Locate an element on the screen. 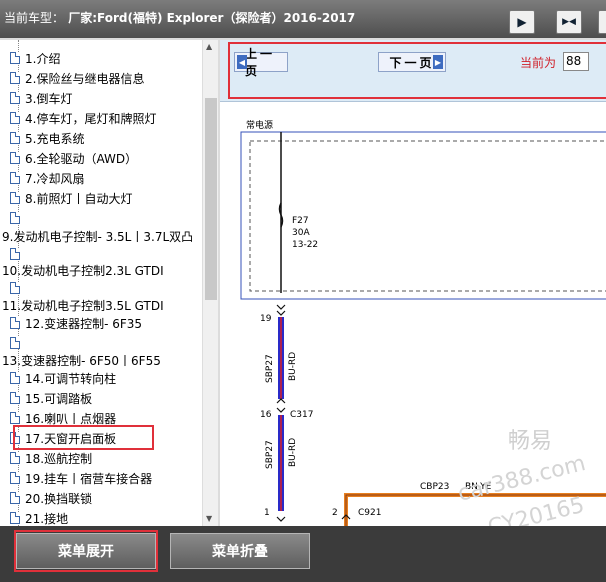 The height and width of the screenshot is (582, 606). tree-item: 3.倒车灯 is located at coordinates (41, 98).